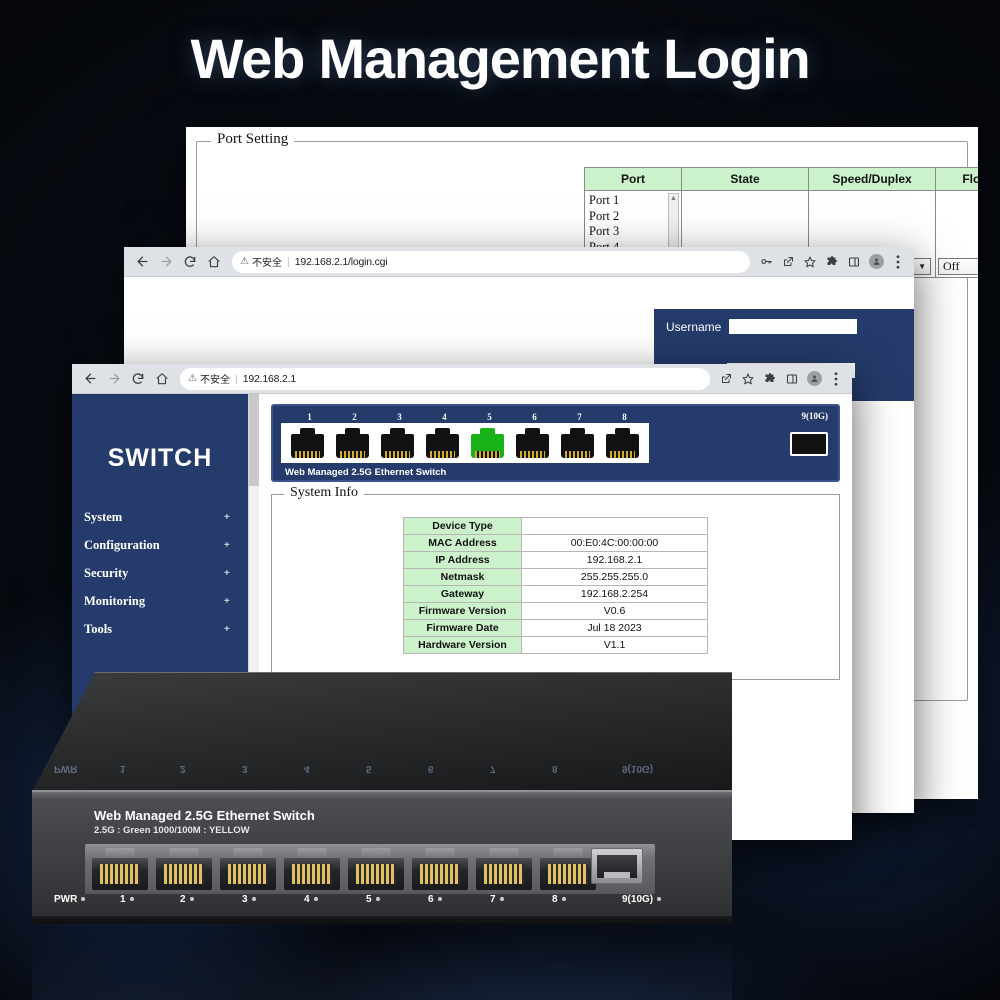  I want to click on username-input, so click(793, 326).